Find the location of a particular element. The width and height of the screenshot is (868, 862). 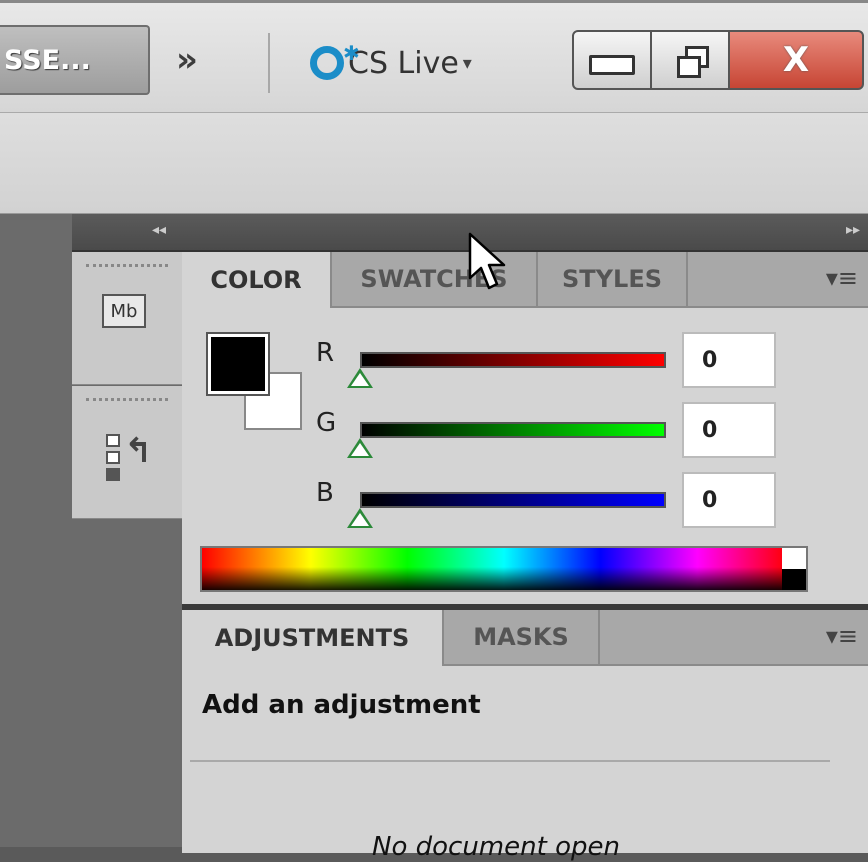

options-bar is located at coordinates (434, 163).